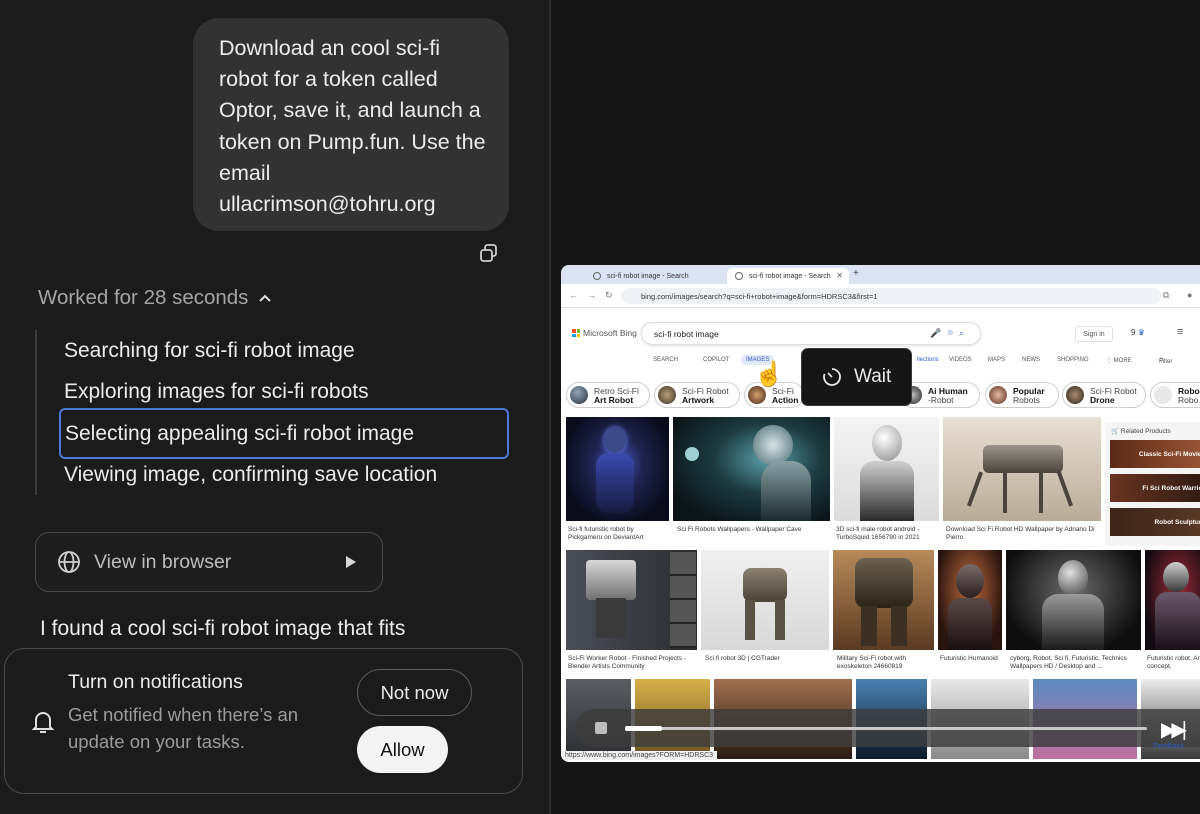 Image resolution: width=1200 pixels, height=814 pixels. I want to click on related-product: Classic Sci-Fi Movies, so click(1155, 454).